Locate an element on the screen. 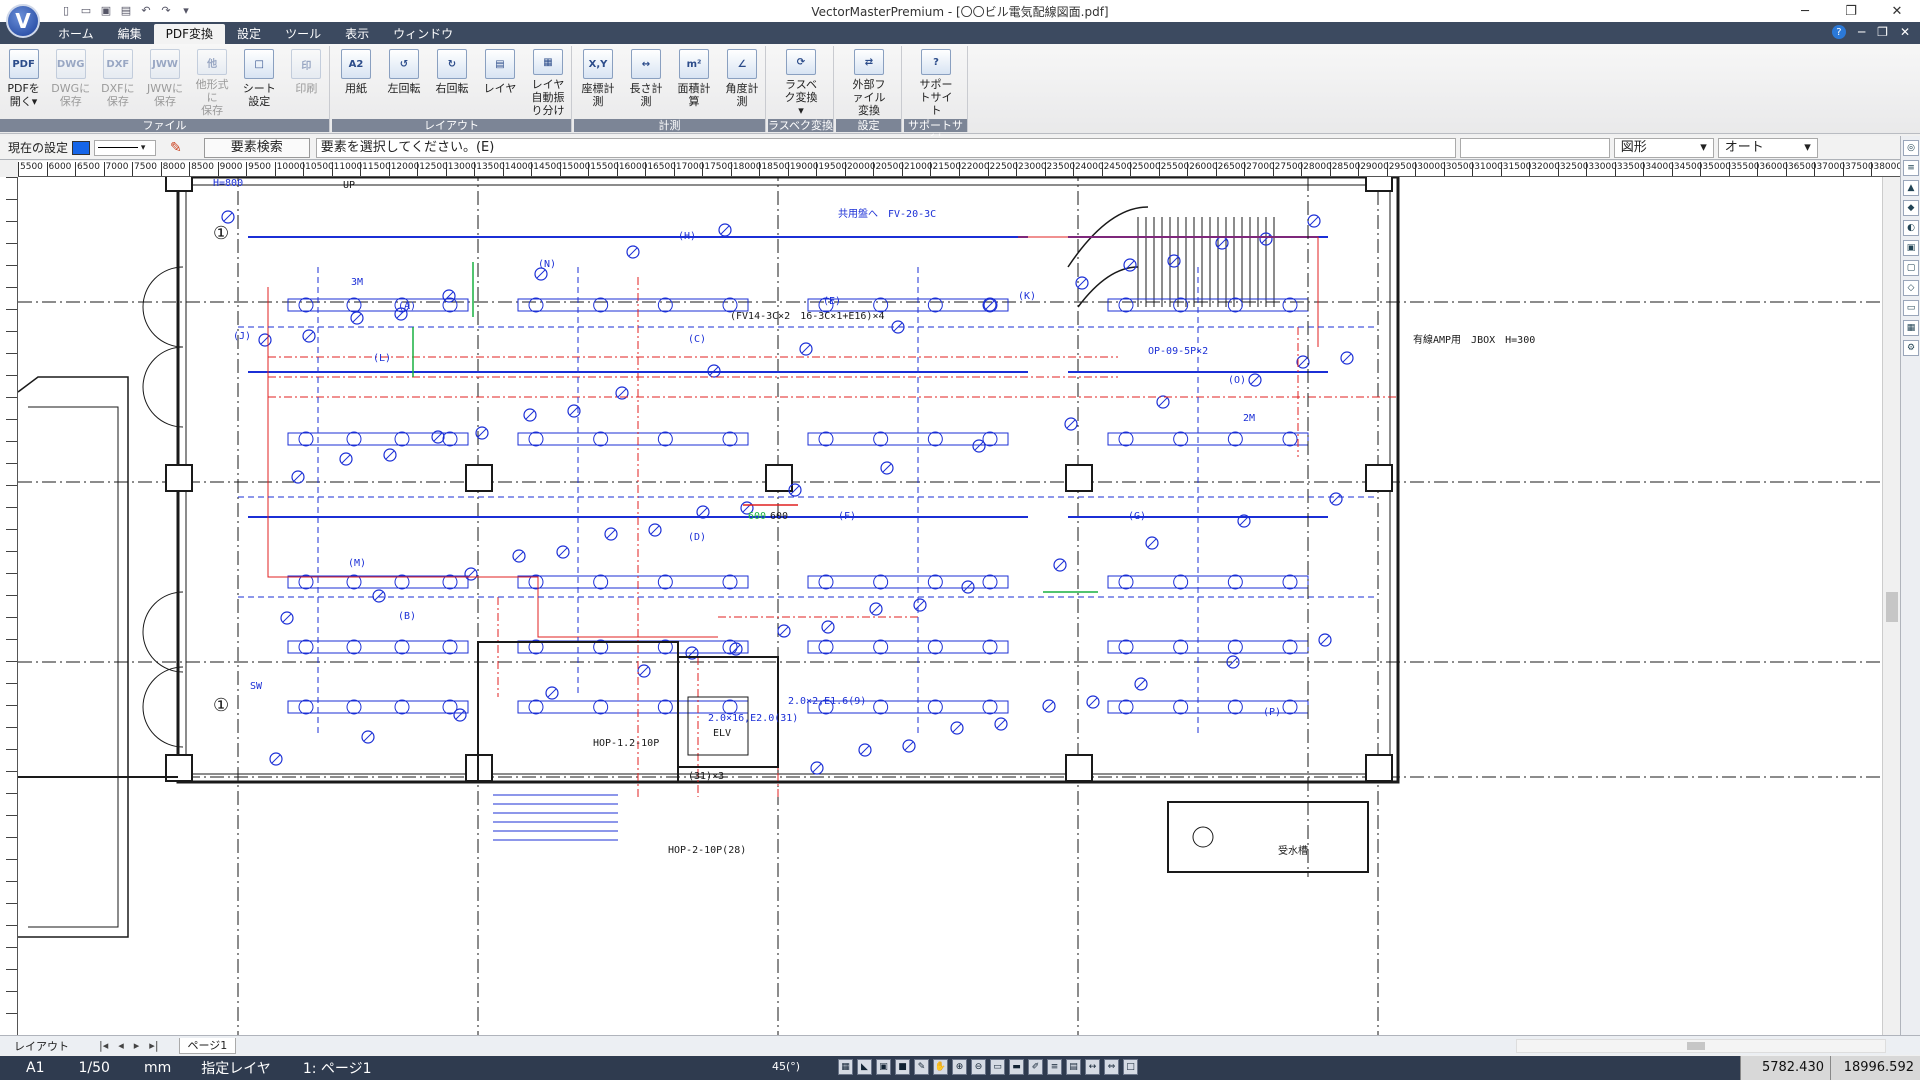 Image resolution: width=1920 pixels, height=1080 pixels. help-icon: ? is located at coordinates (1838, 32).